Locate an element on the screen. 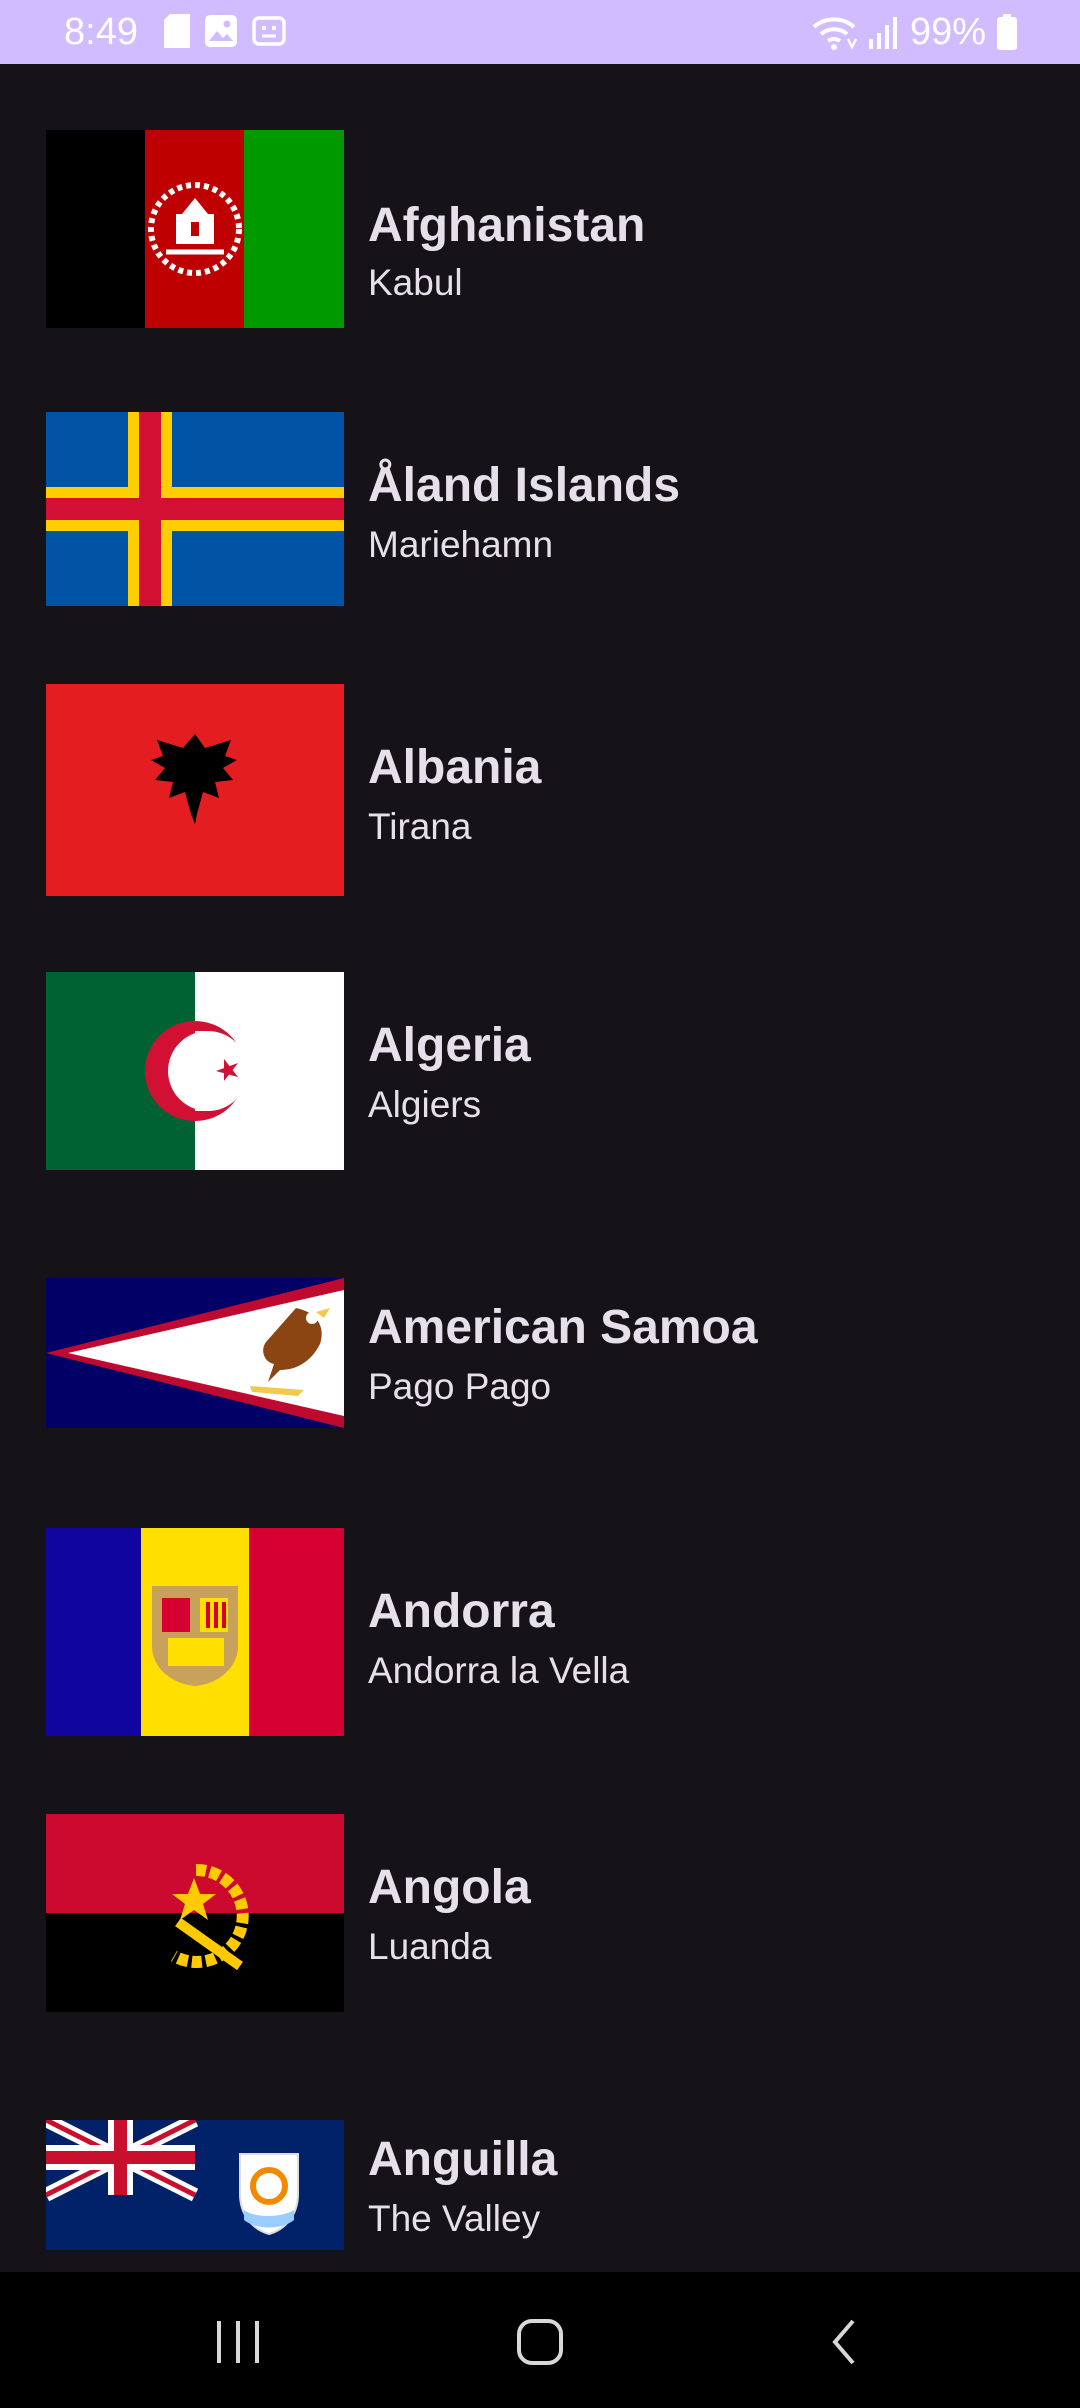 The image size is (1080, 2408). country-name: Andorra is located at coordinates (461, 1611).